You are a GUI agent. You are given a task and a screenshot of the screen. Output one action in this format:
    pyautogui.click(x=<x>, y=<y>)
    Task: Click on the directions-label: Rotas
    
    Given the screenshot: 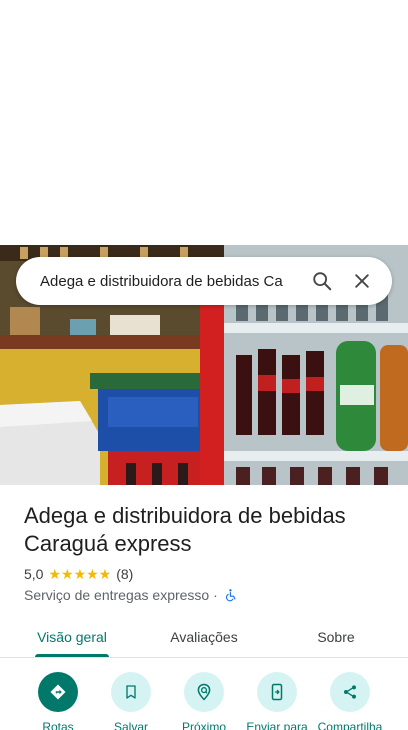 What is the action you would take?
    pyautogui.click(x=58, y=725)
    